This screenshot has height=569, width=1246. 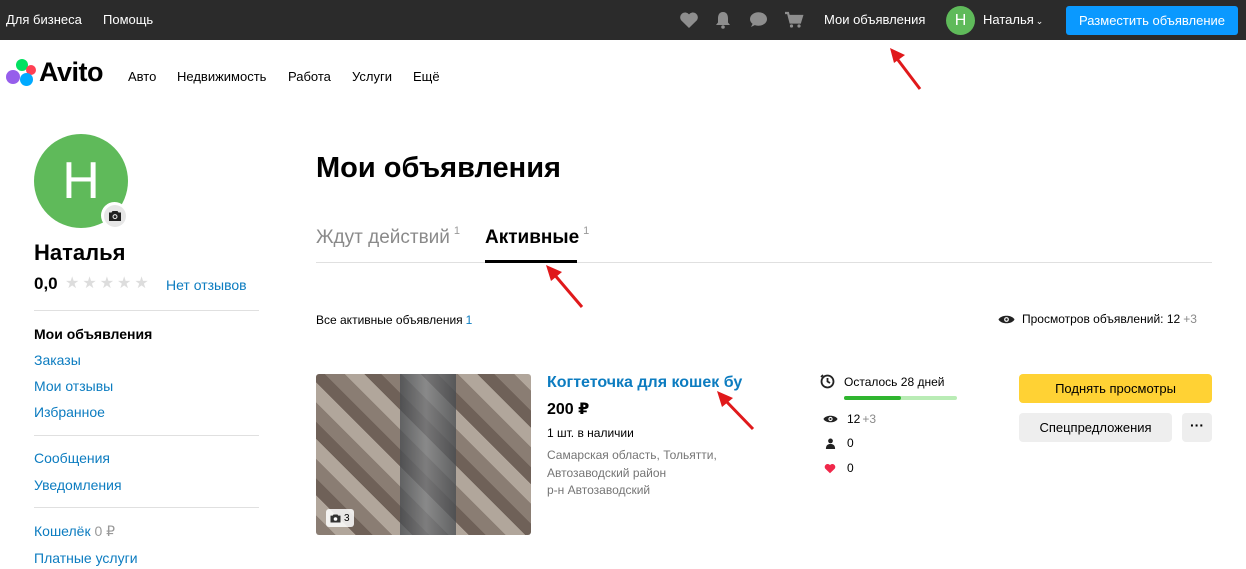 I want to click on listing-address-line: Самарская область, Тольятти,, so click(x=632, y=455).